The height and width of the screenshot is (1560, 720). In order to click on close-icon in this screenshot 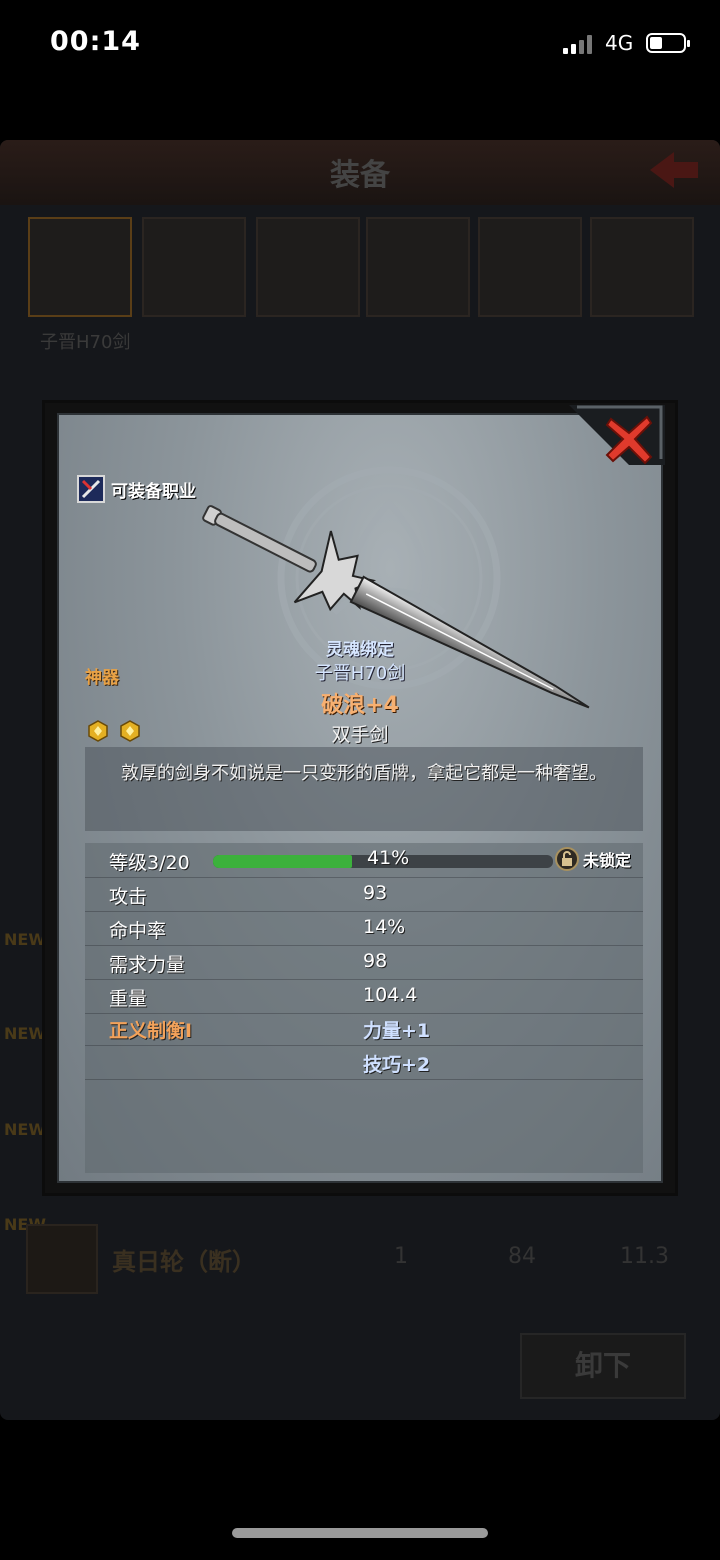, I will do `click(629, 439)`.